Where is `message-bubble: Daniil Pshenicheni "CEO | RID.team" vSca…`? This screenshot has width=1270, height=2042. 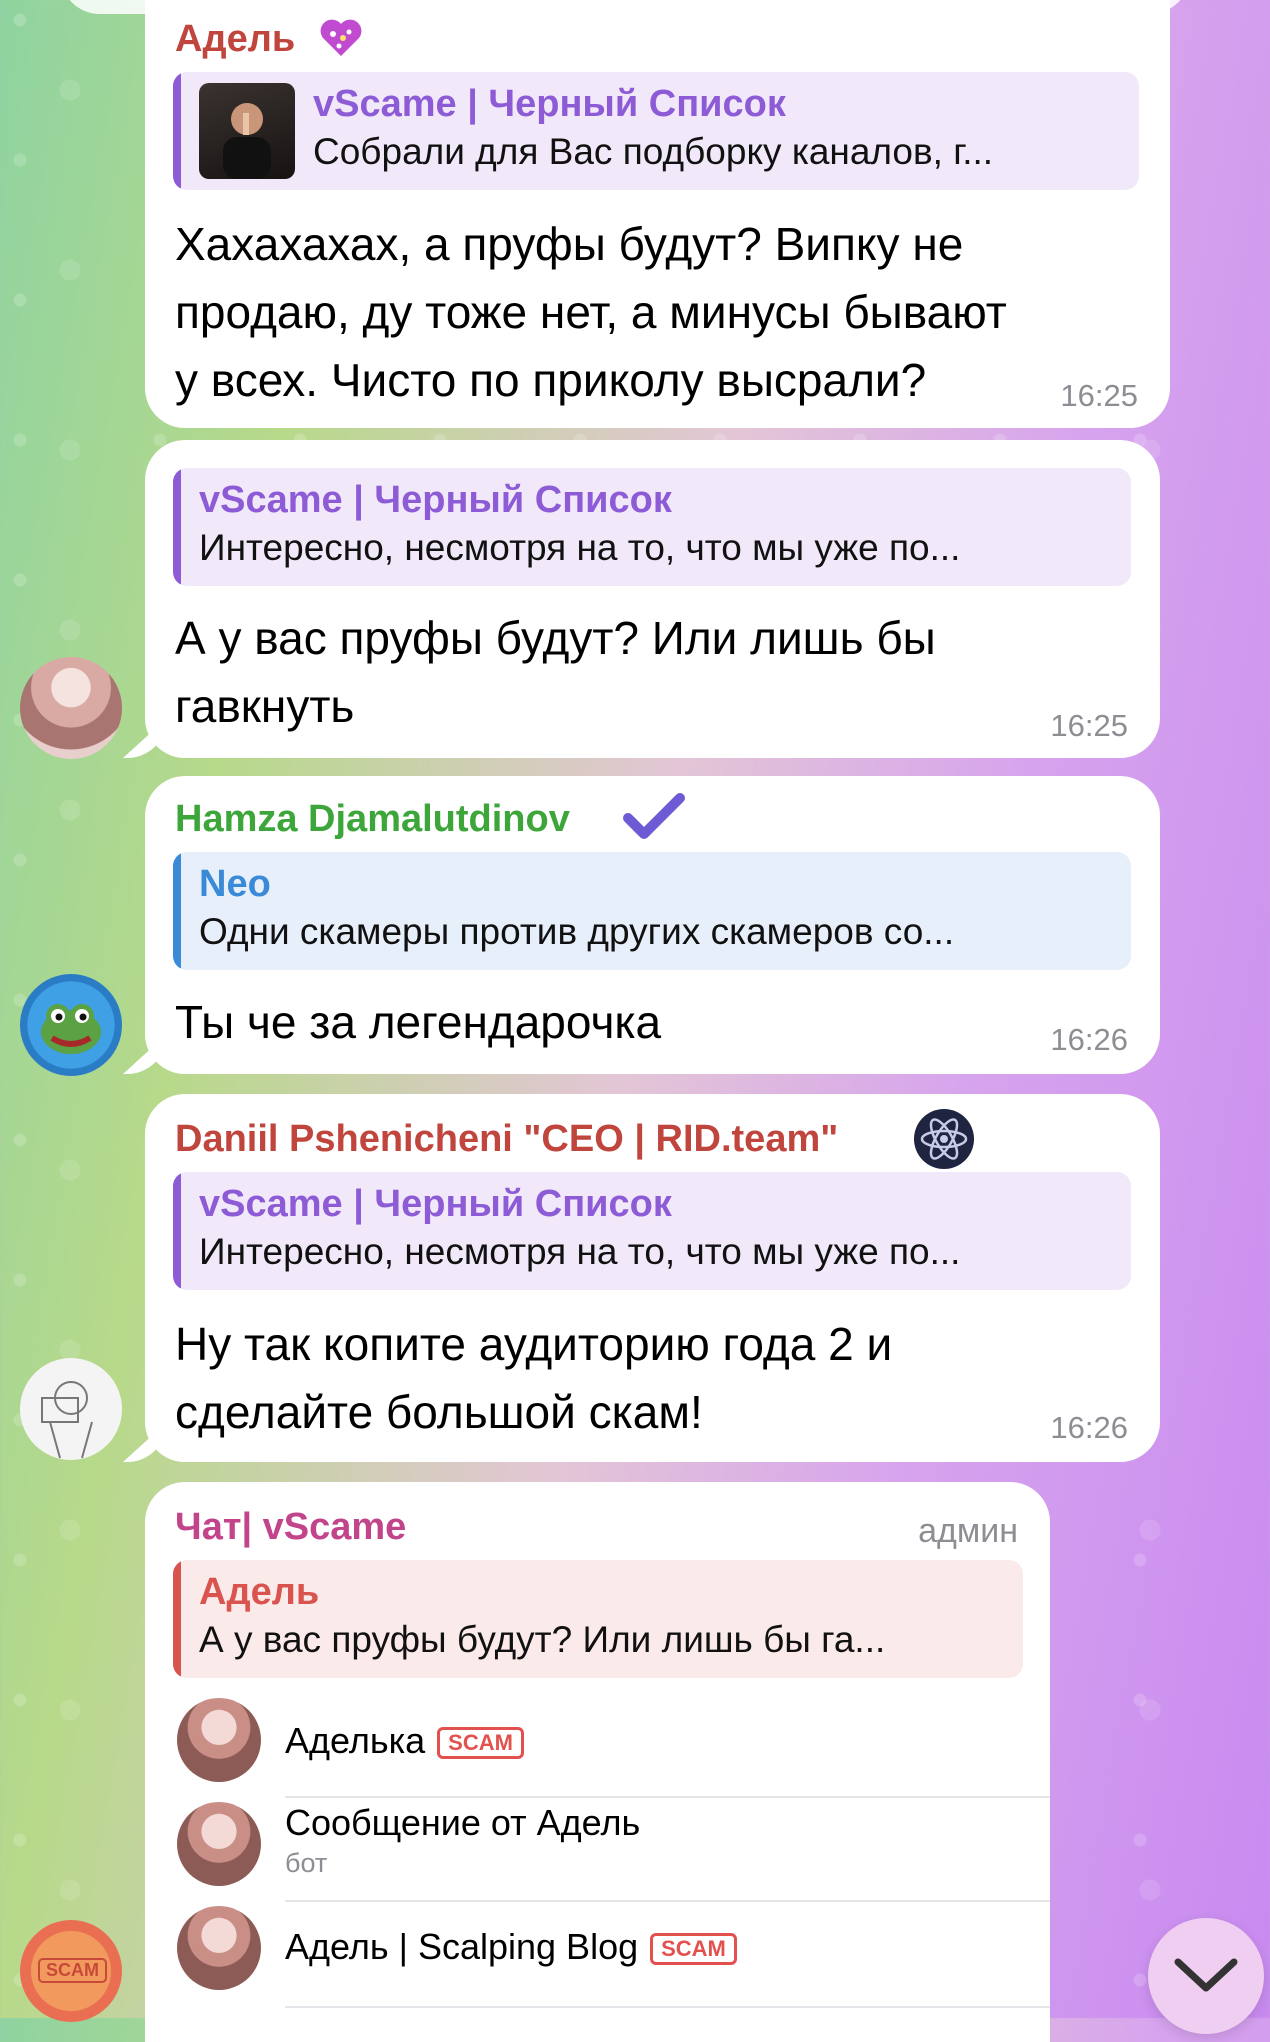
message-bubble: Daniil Pshenicheni "CEO | RID.team" vSca… is located at coordinates (652, 1278).